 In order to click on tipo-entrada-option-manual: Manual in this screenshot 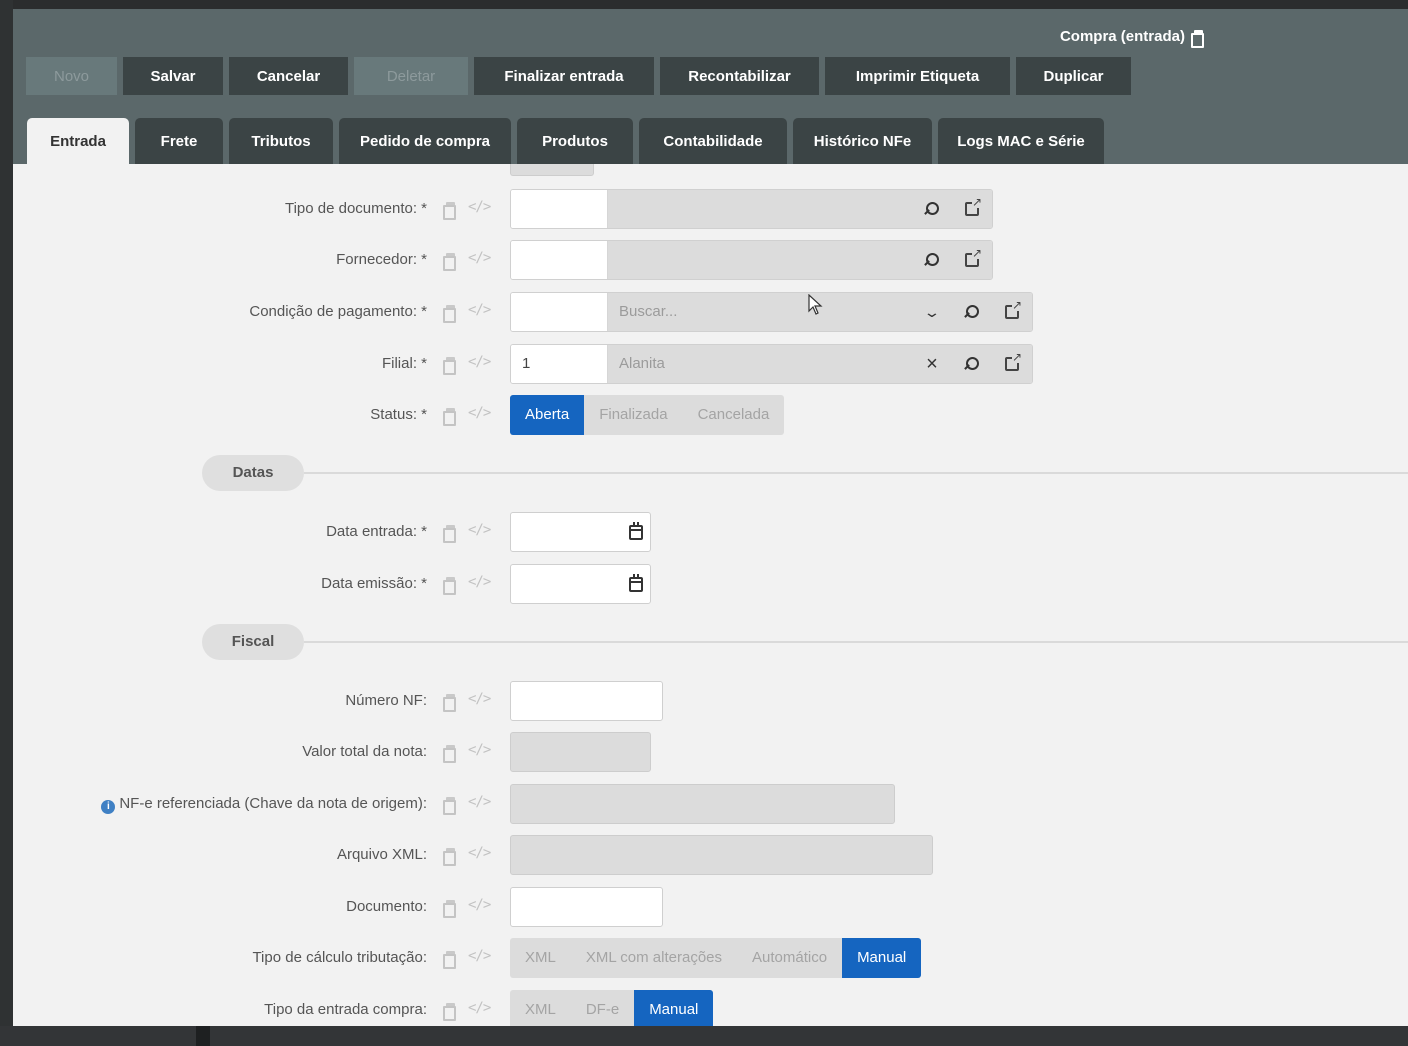, I will do `click(674, 1008)`.